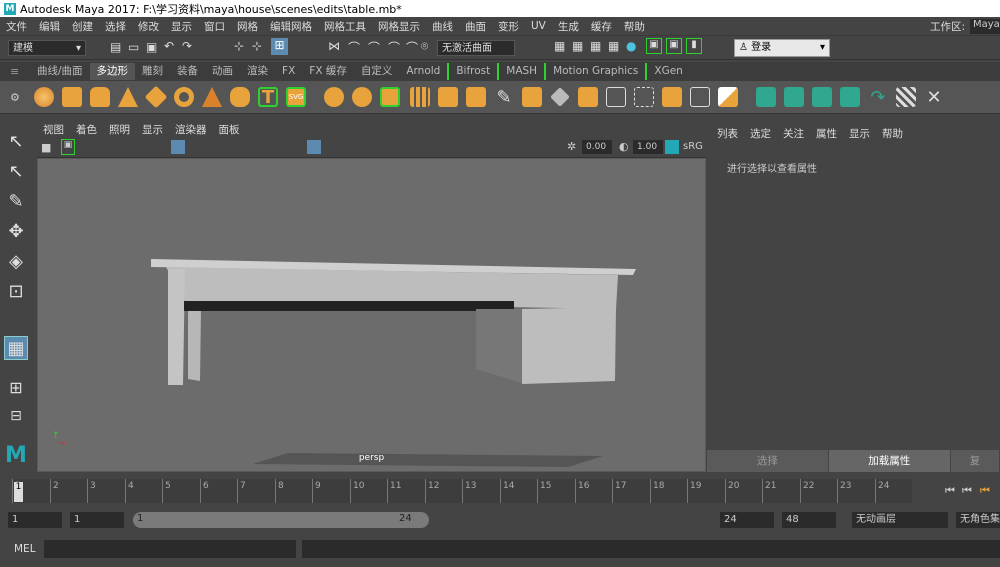 The image size is (1000, 567). What do you see at coordinates (16, 388) in the screenshot?
I see `layout-four-icon: ⊞` at bounding box center [16, 388].